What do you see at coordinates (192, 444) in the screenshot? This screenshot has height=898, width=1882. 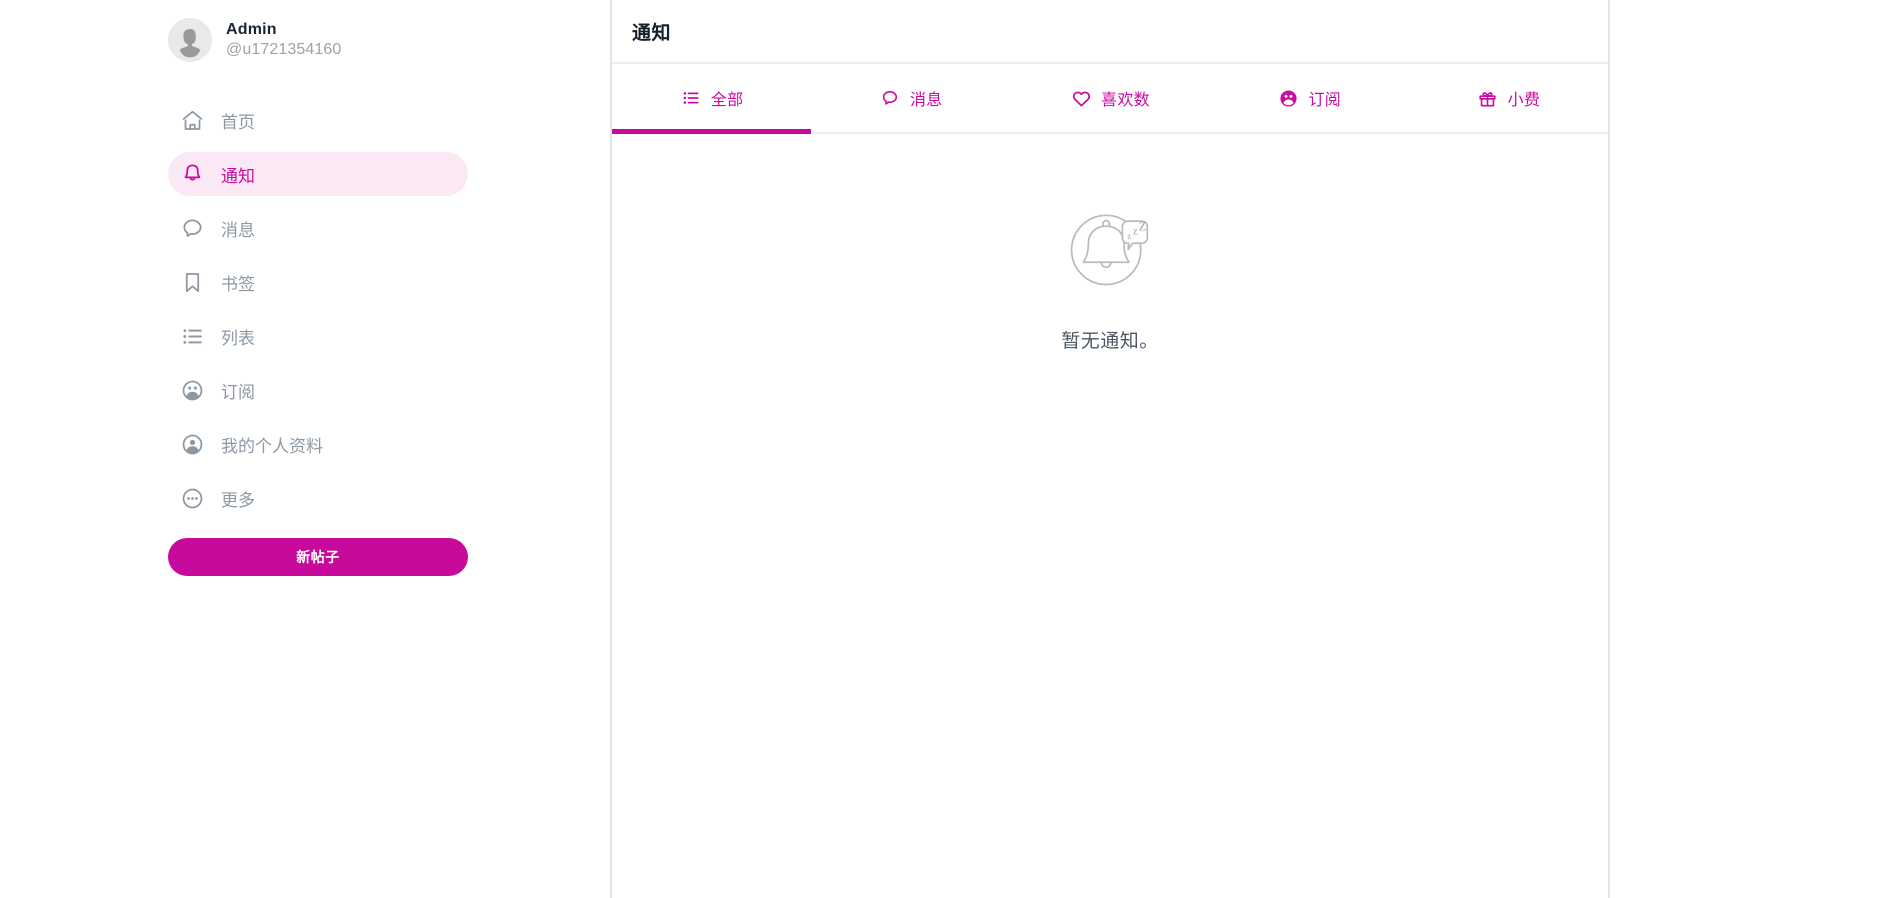 I see `profile-circle-icon` at bounding box center [192, 444].